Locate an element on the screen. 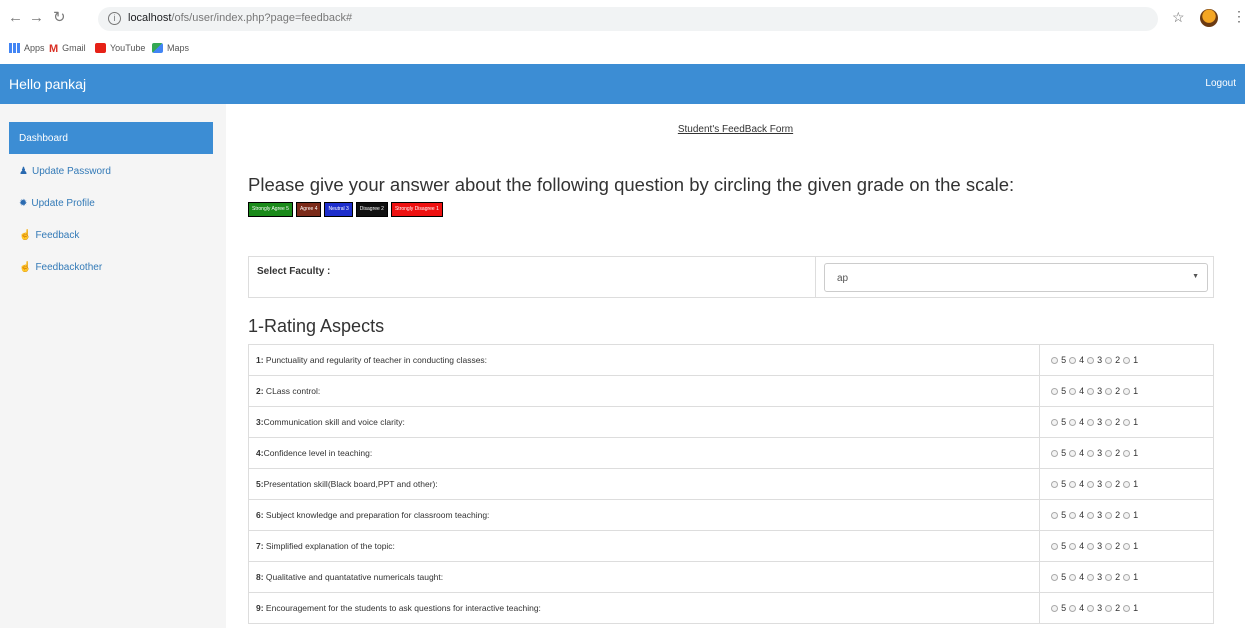 Image resolution: width=1245 pixels, height=628 pixels. reload-icon: ↻ is located at coordinates (59, 18).